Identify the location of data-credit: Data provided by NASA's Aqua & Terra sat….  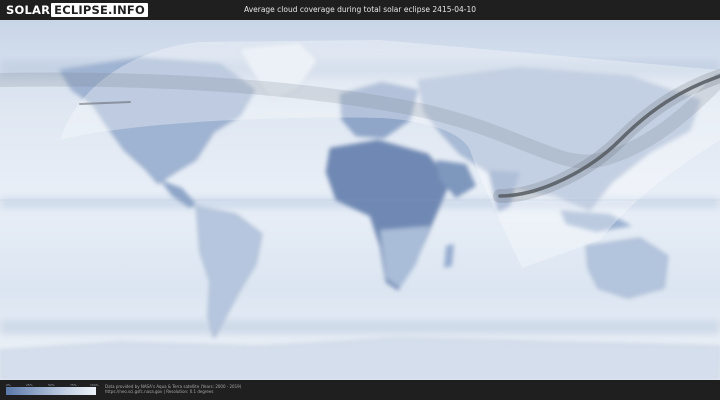
(173, 389).